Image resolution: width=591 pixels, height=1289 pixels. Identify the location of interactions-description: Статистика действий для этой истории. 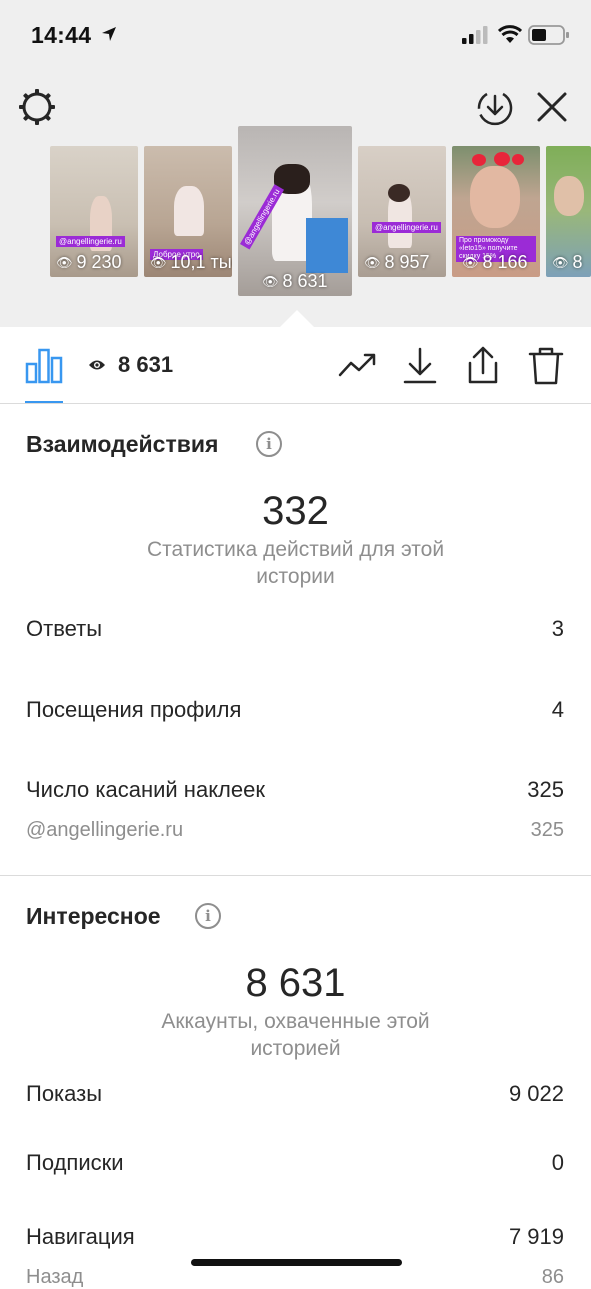
(295, 563).